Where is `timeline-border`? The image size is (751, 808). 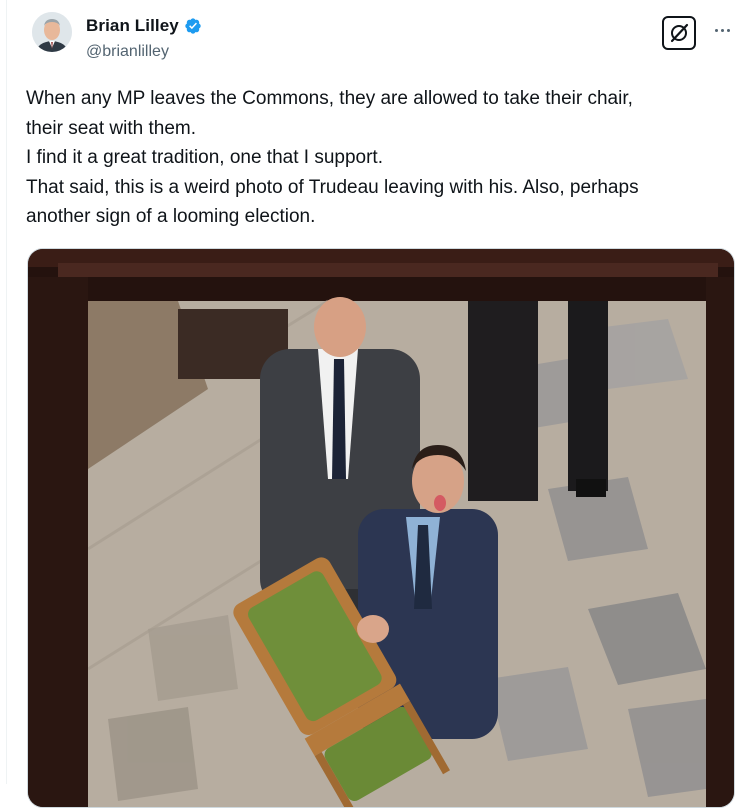 timeline-border is located at coordinates (6, 392).